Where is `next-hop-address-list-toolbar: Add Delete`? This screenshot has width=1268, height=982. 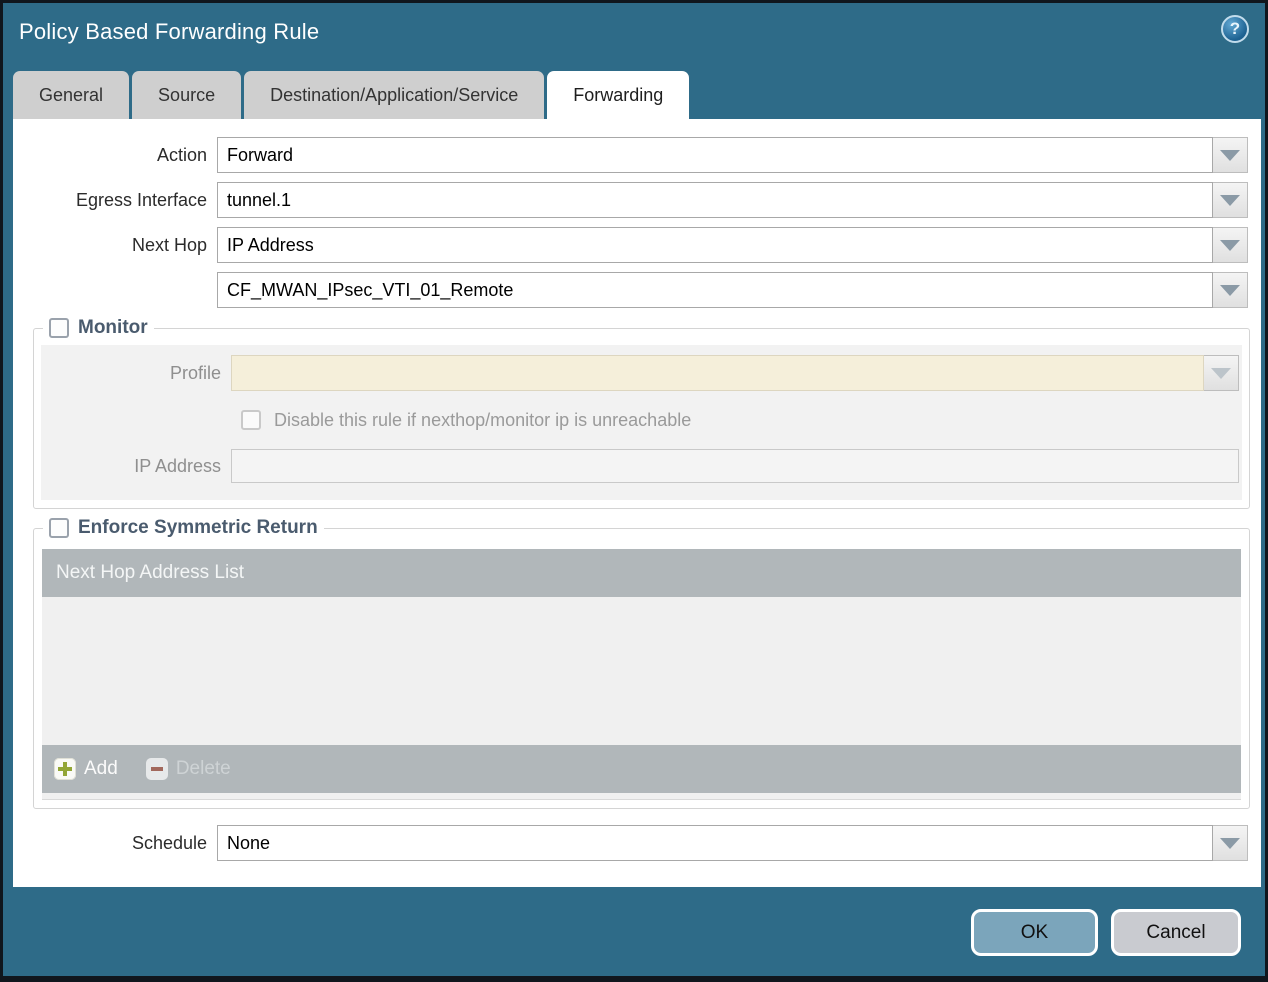 next-hop-address-list-toolbar: Add Delete is located at coordinates (641, 769).